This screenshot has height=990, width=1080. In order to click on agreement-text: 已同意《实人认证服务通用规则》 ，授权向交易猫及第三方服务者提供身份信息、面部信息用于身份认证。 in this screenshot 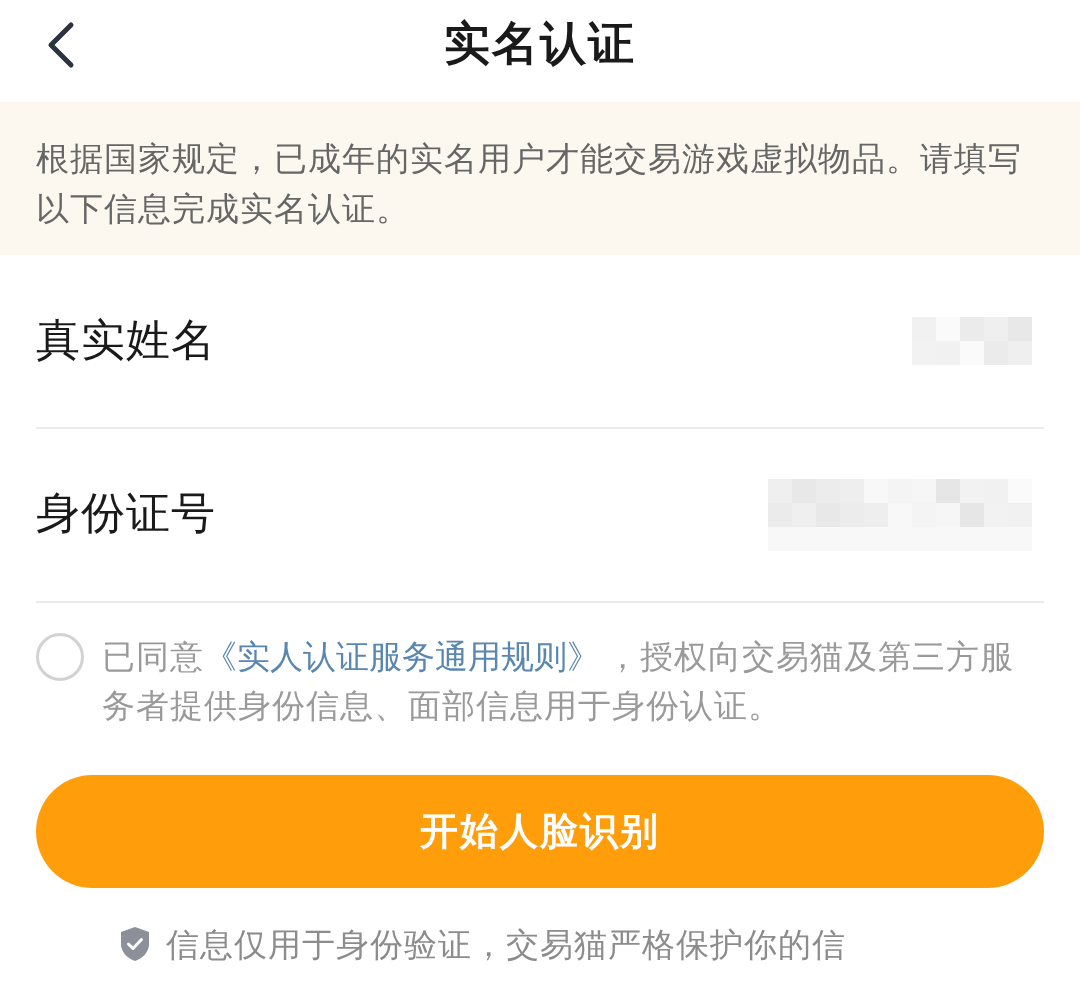, I will do `click(558, 681)`.